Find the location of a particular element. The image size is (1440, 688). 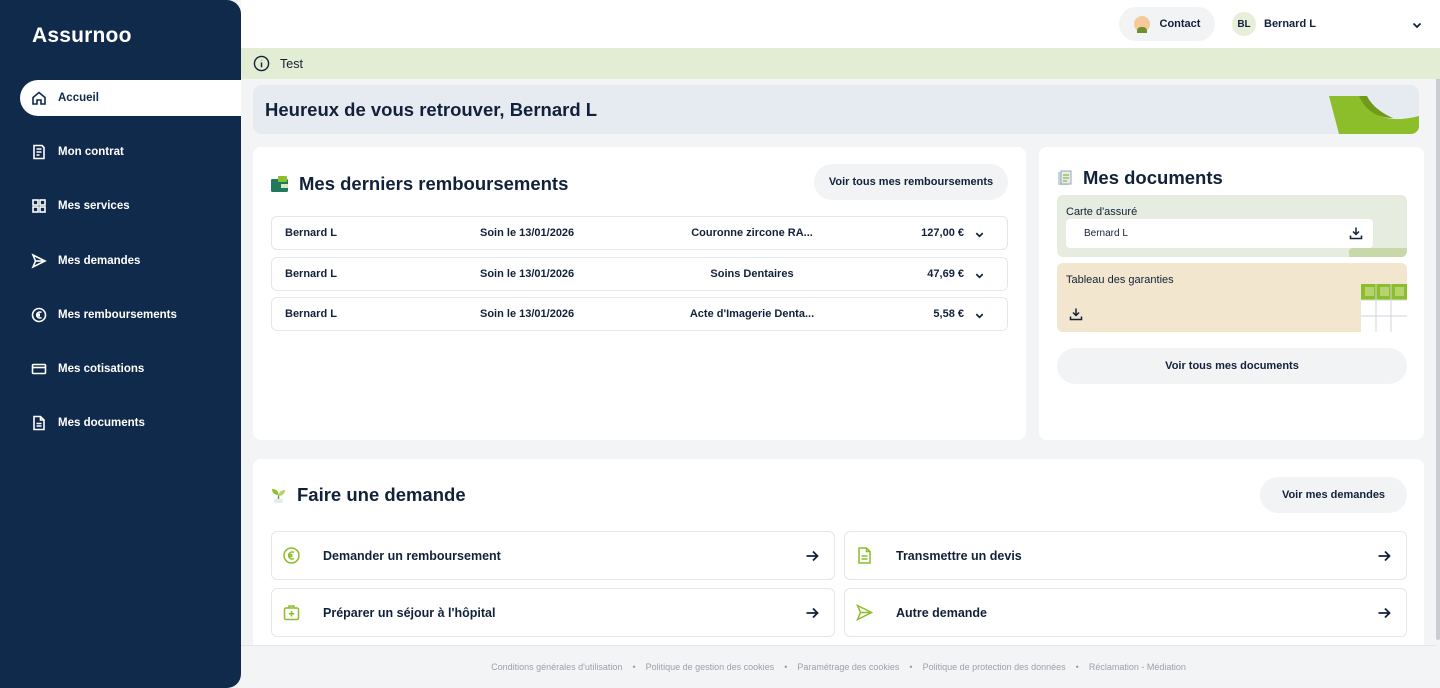

insured-card-label: Carte d'assuré is located at coordinates (1102, 212).